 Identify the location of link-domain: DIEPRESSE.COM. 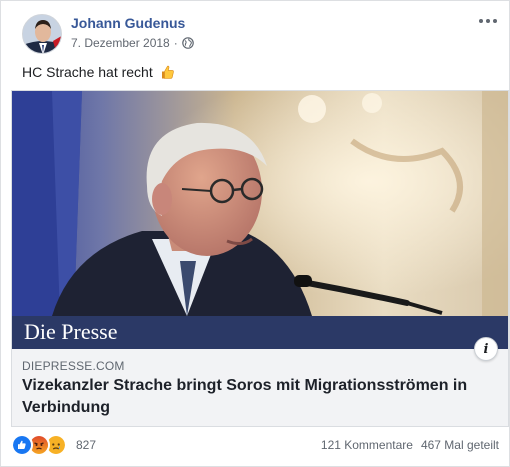
(73, 366).